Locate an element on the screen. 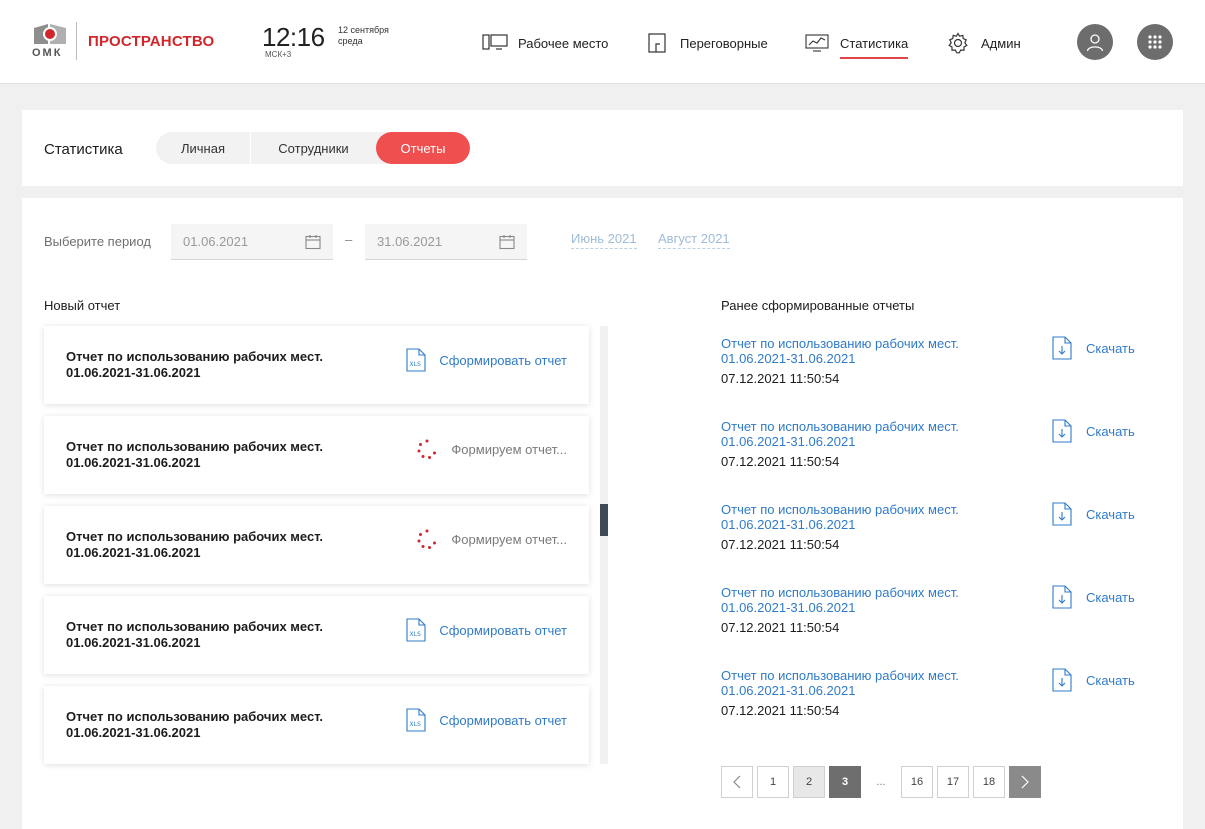  quick-period-june: Июнь 2021 is located at coordinates (604, 240).